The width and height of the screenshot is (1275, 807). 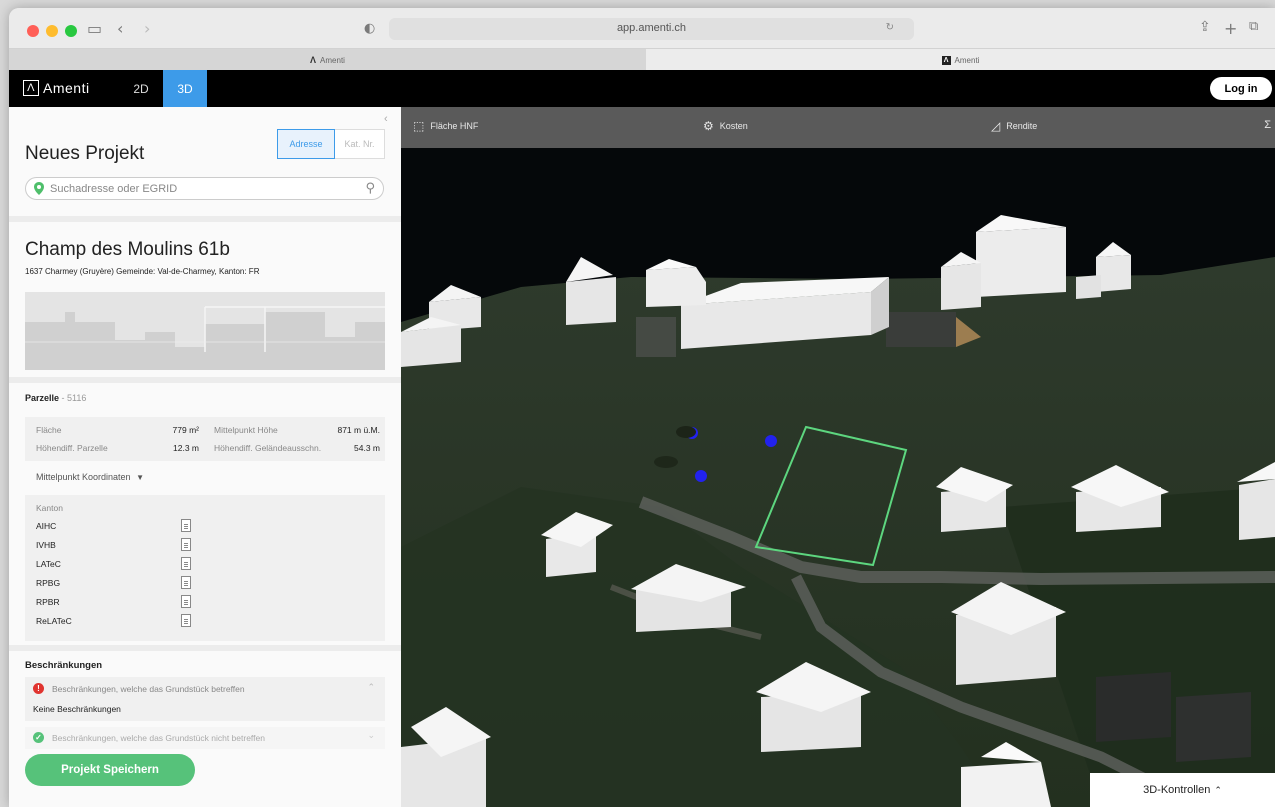 What do you see at coordinates (733, 126) in the screenshot?
I see `toolbar-cost-label: Kosten` at bounding box center [733, 126].